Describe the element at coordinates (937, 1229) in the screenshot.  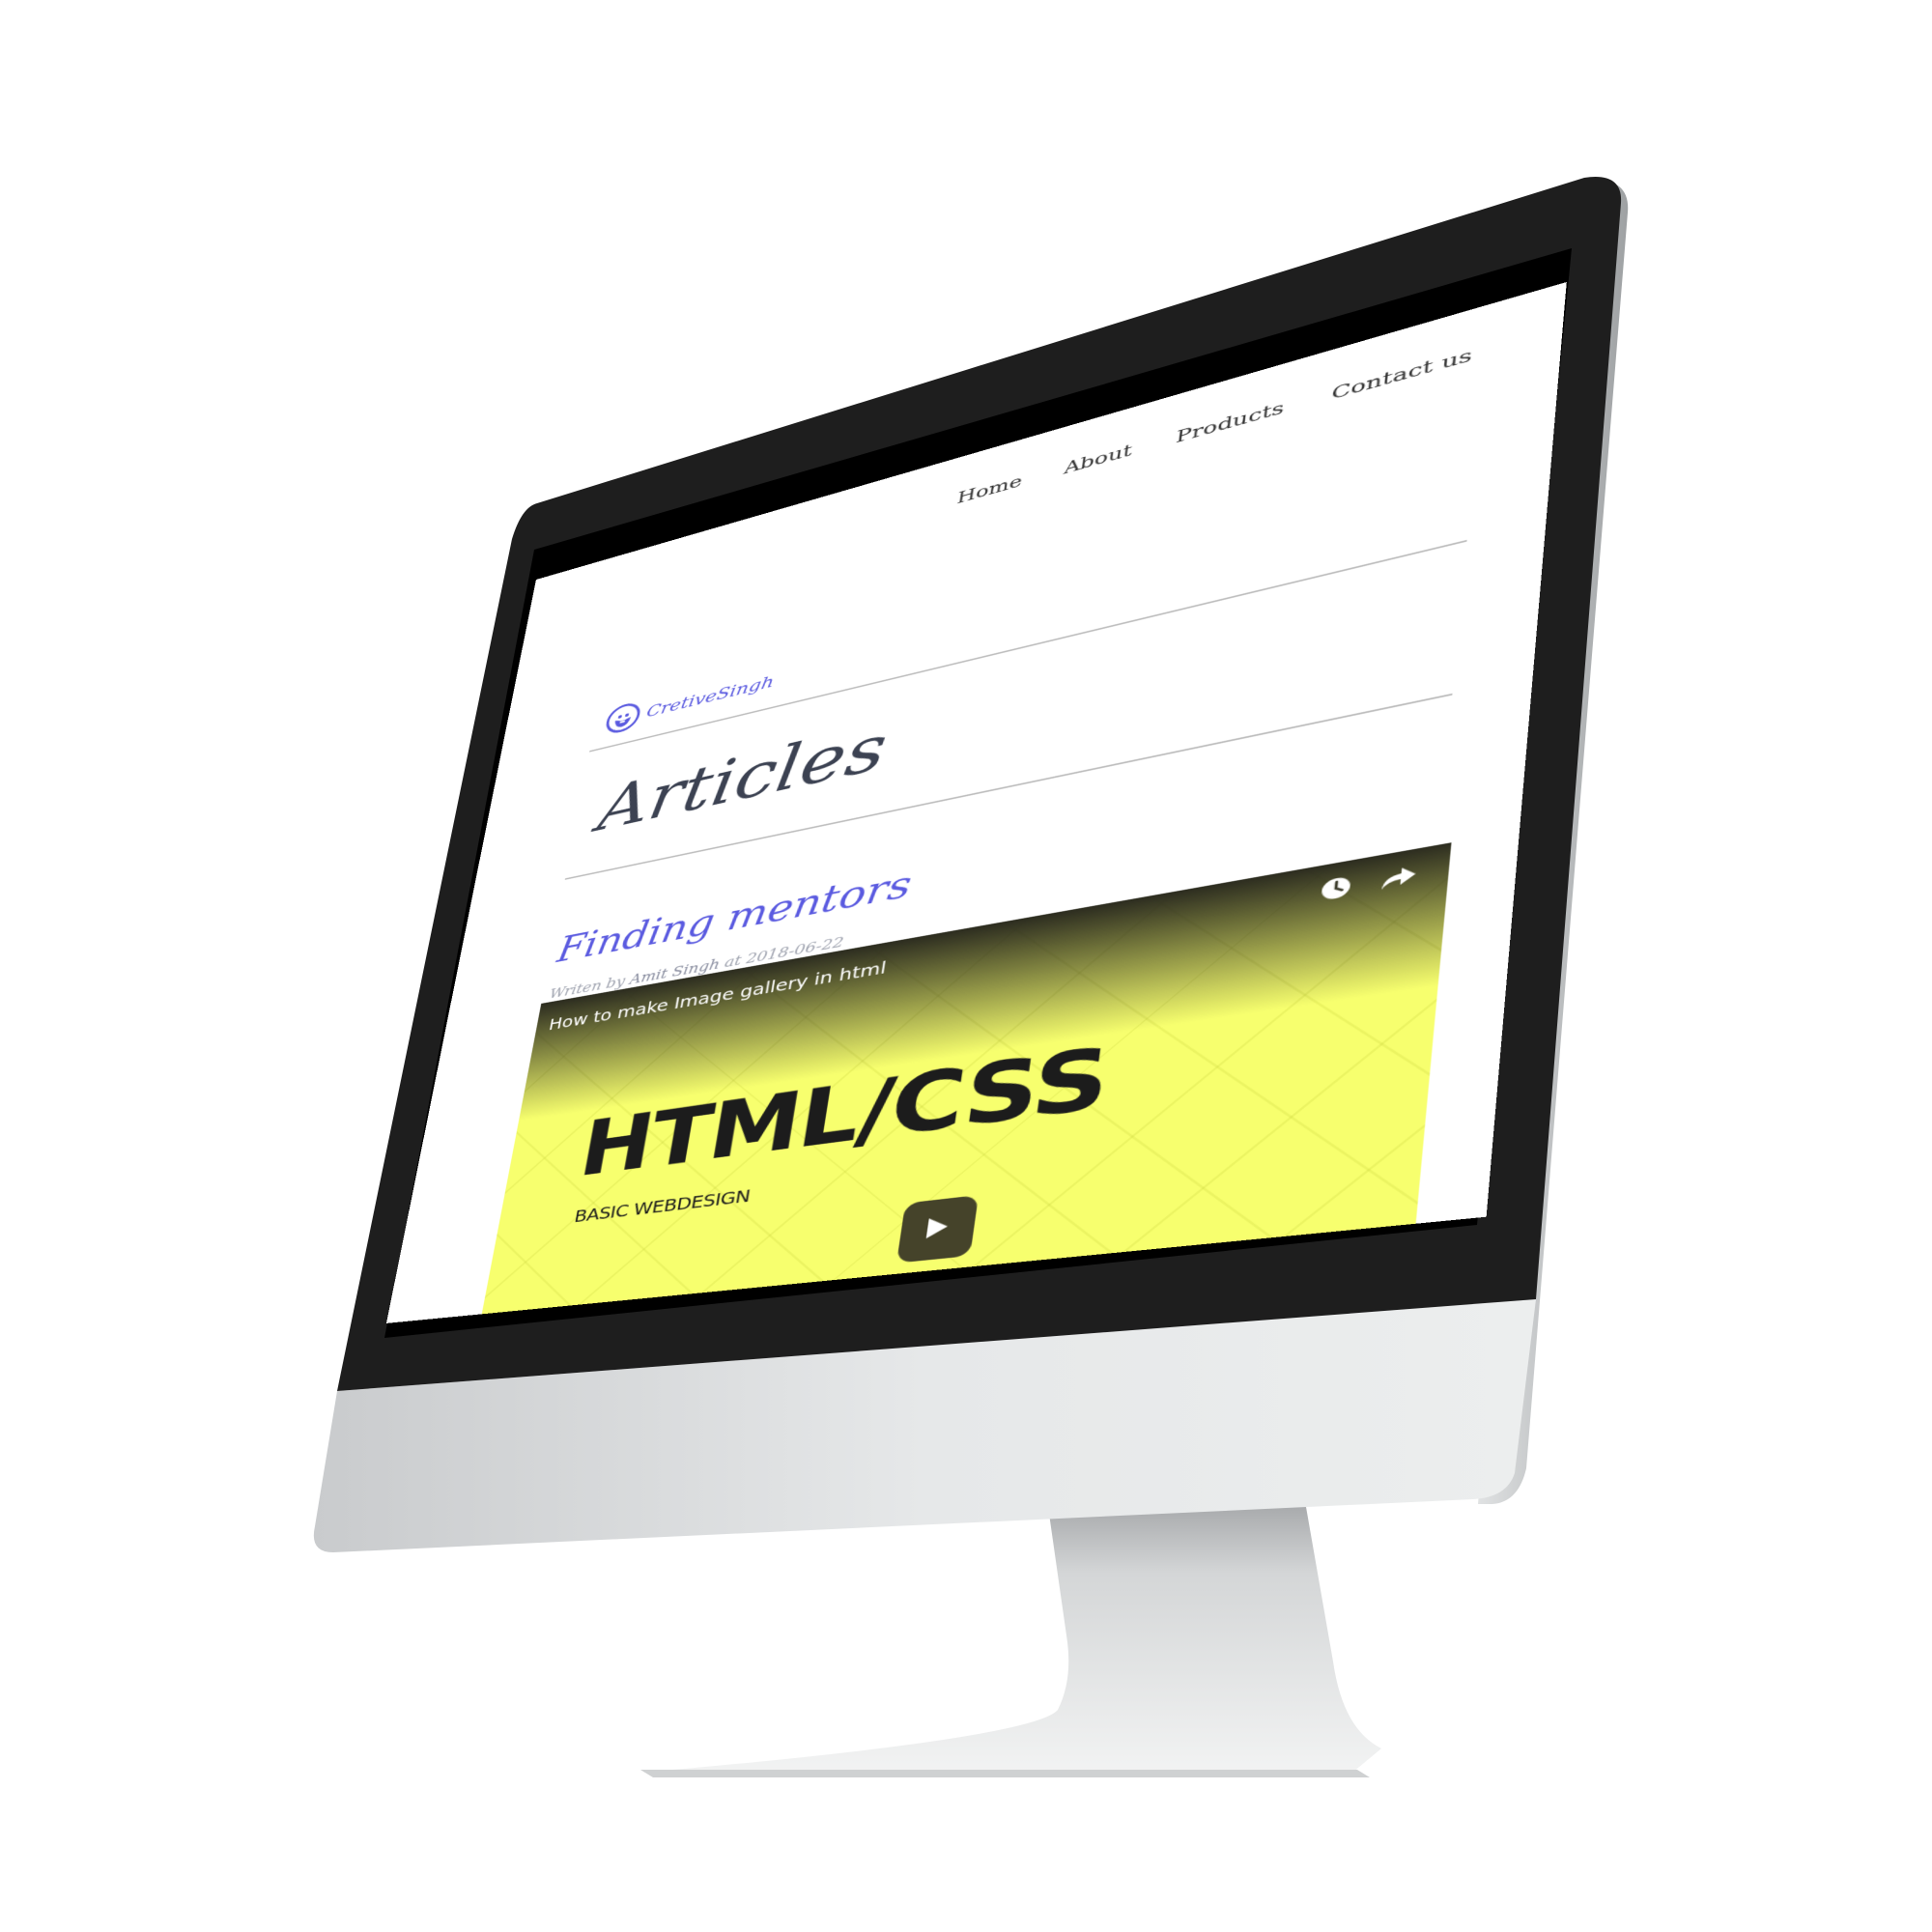
I see `play-icon` at that location.